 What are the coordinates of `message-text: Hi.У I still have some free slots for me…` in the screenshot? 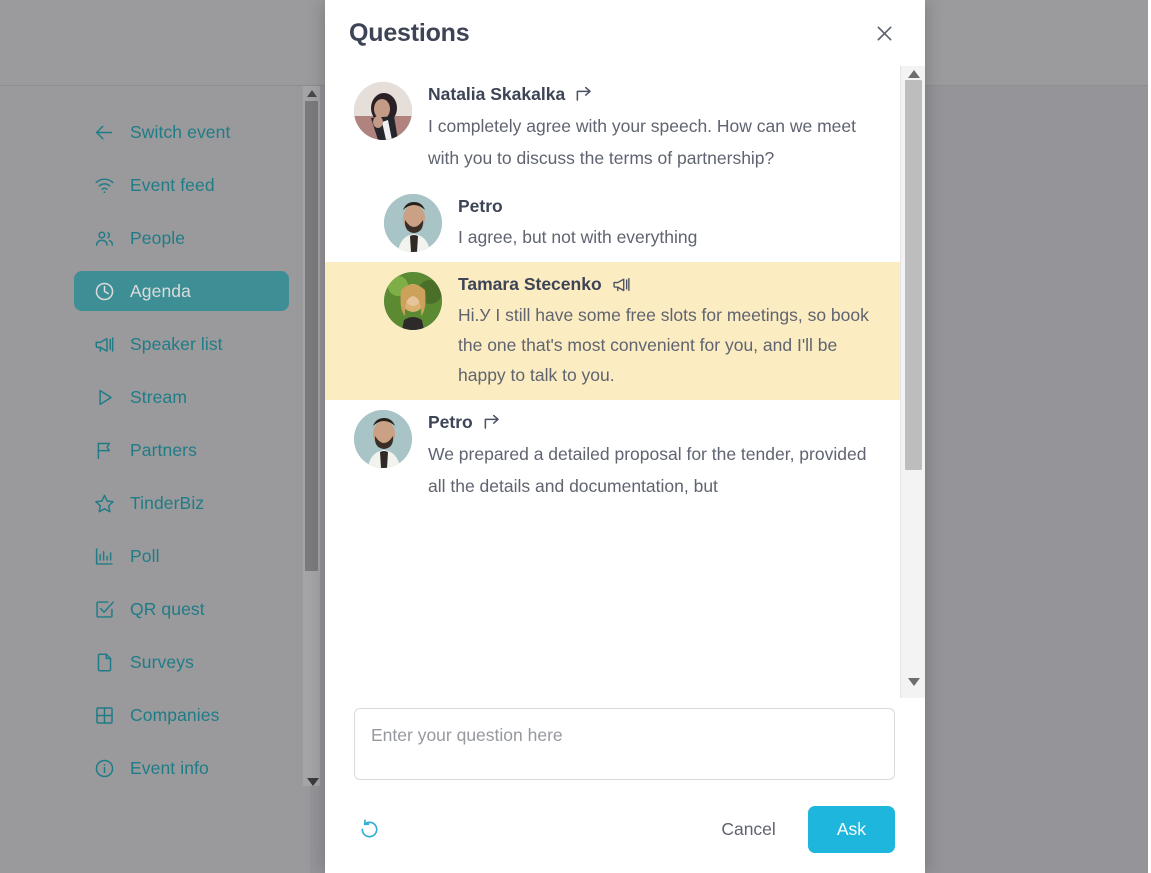 It's located at (663, 345).